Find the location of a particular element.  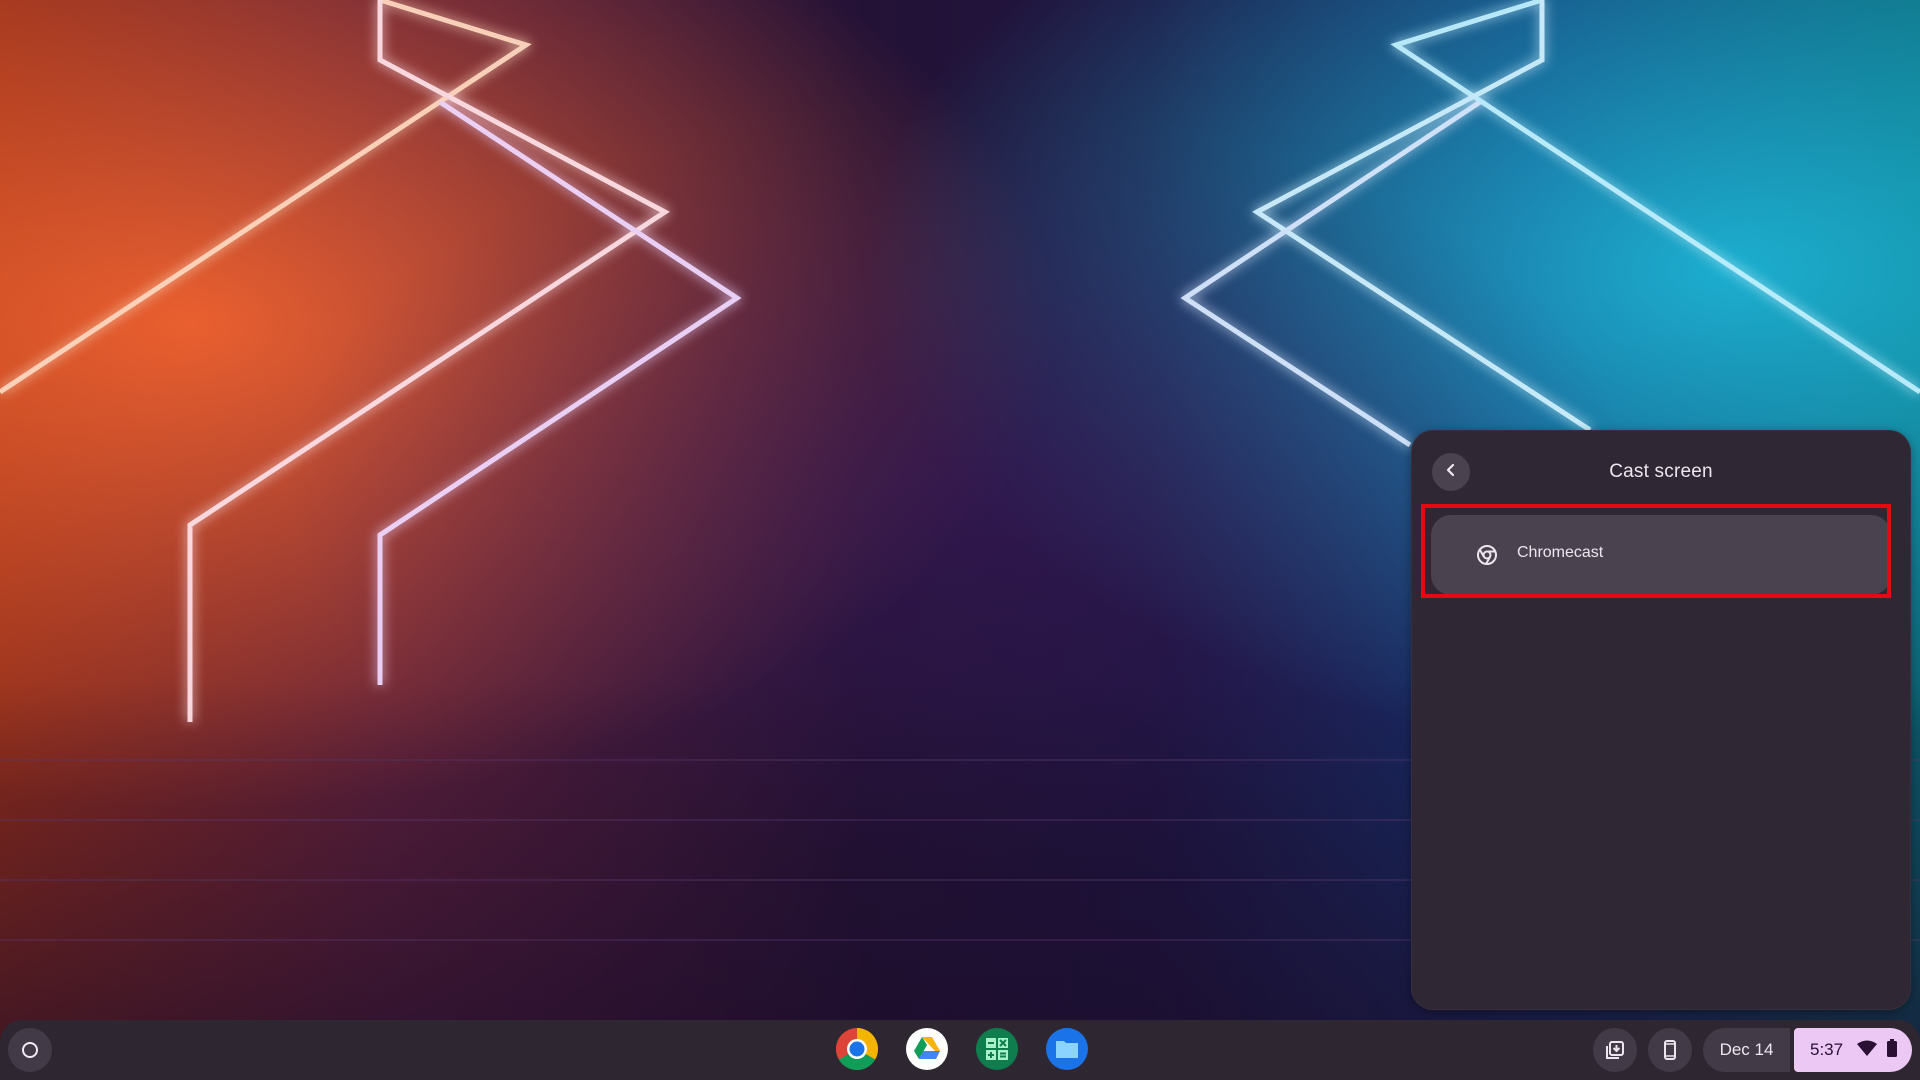

holding-space-icon is located at coordinates (1615, 1050).